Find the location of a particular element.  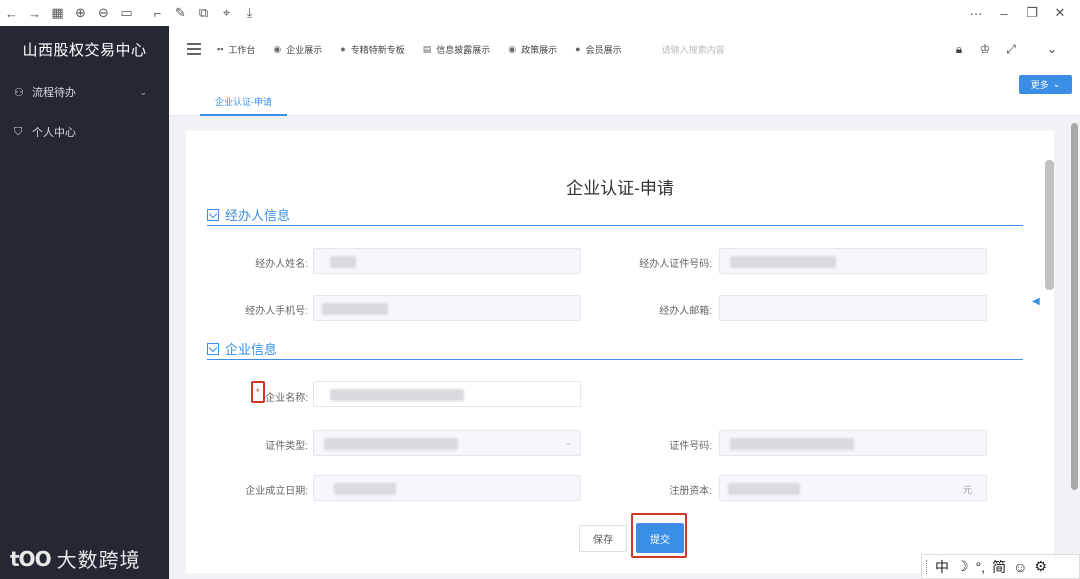

copy-icon: ⧉ is located at coordinates (203, 13).